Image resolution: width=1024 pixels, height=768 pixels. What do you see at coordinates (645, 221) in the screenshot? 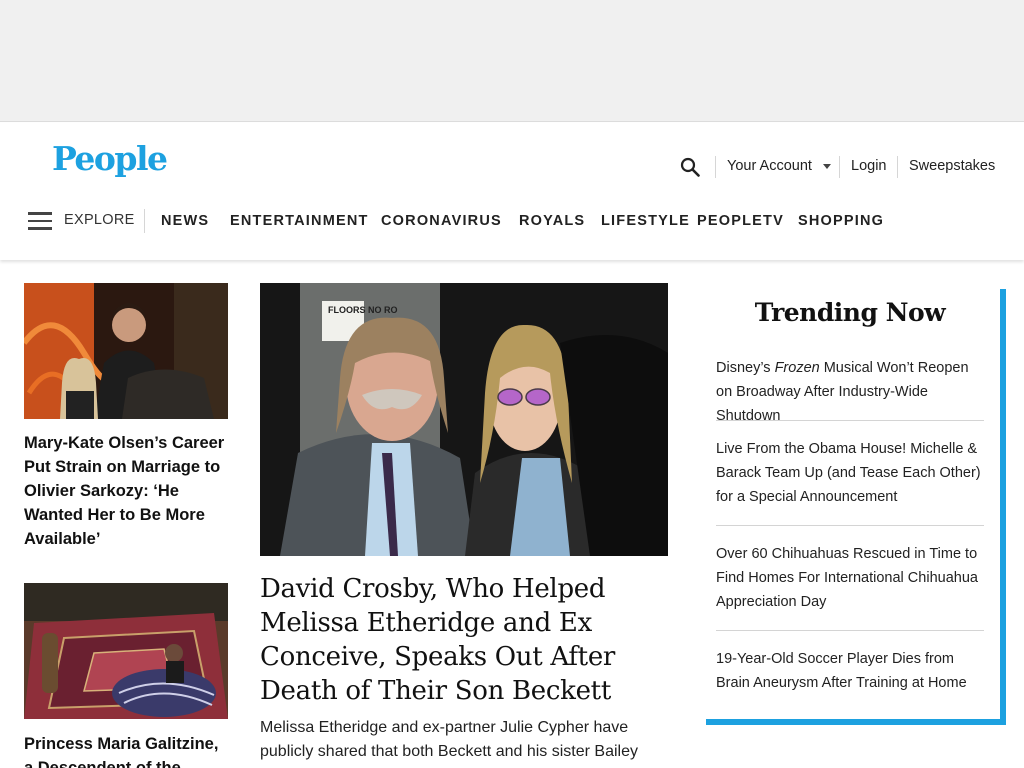
I see `nav-item-lifestyle: LIFESTYLE` at bounding box center [645, 221].